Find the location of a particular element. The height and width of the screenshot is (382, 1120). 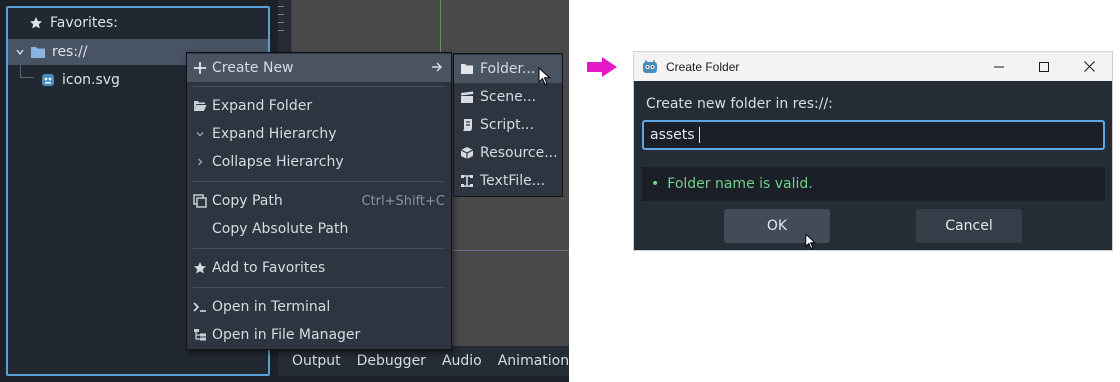

maximize-icon is located at coordinates (1044, 66).